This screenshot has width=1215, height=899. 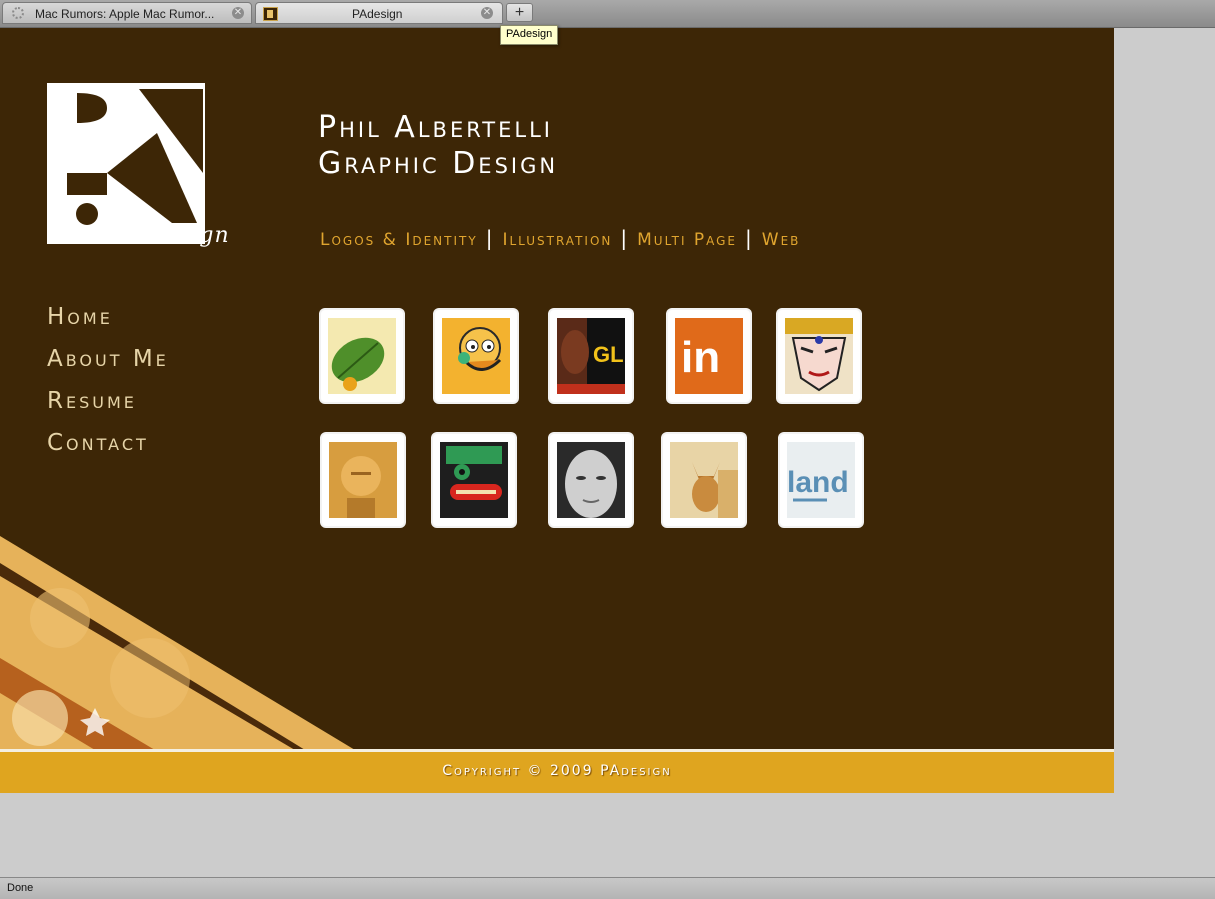 I want to click on nav-link-home: Home, so click(x=108, y=323).